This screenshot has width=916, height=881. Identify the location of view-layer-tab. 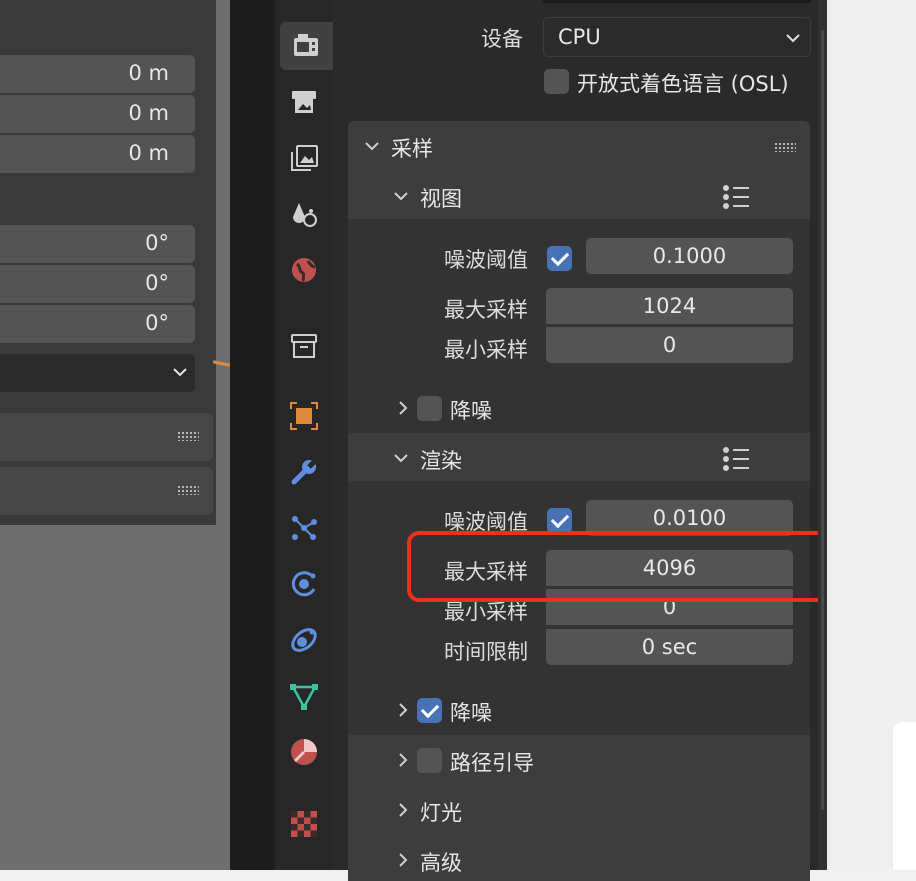
(304, 158).